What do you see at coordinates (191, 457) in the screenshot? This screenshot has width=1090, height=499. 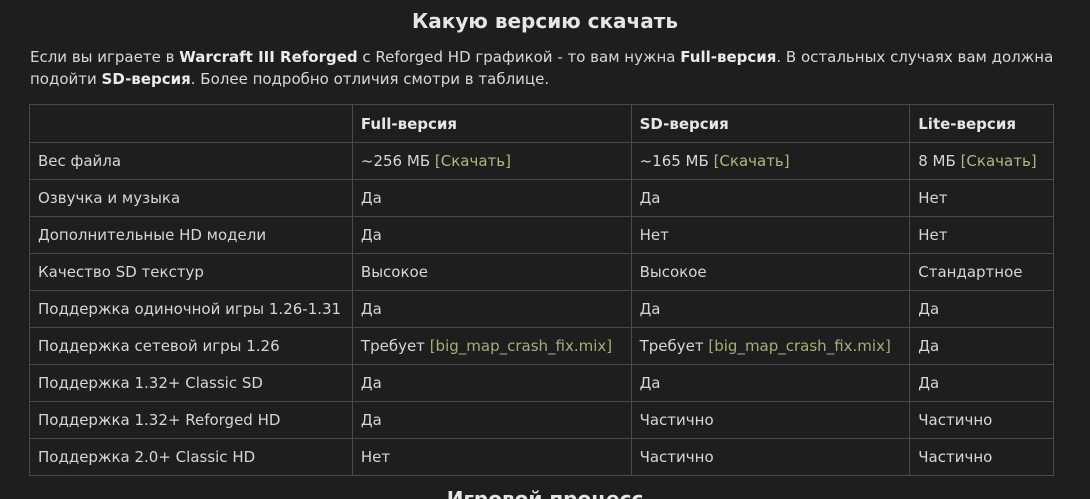 I see `row-label: Поддержка 2.0+ Classic HD` at bounding box center [191, 457].